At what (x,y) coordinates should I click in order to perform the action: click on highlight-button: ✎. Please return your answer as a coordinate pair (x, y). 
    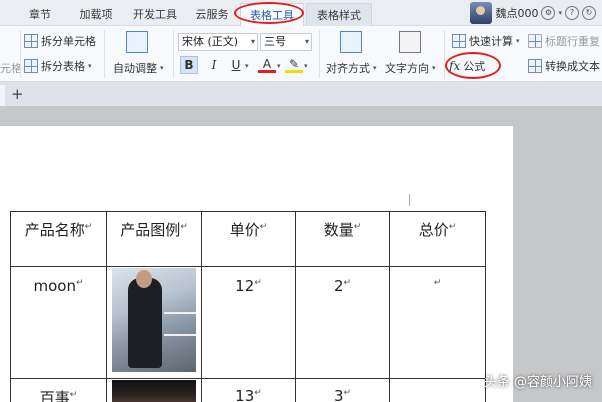
    Looking at the image, I should click on (294, 64).